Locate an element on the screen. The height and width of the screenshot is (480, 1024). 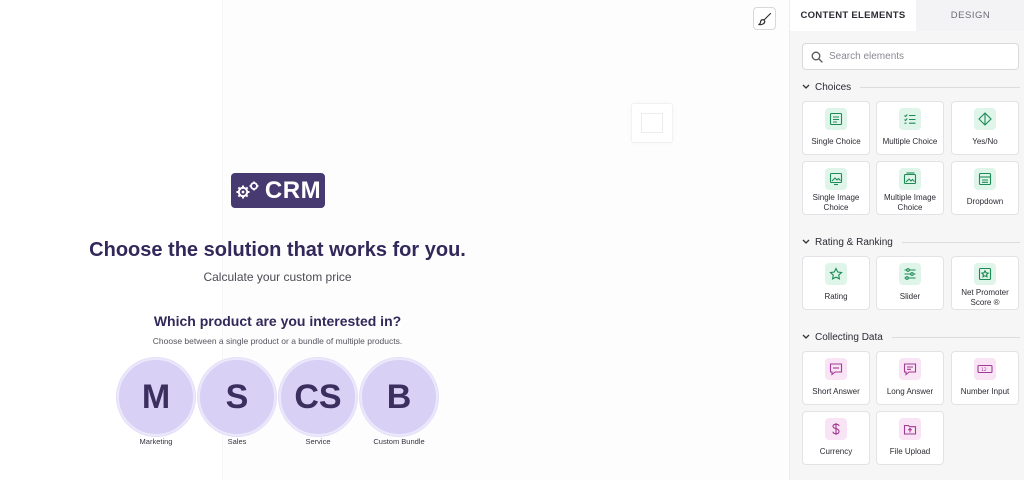
element-number-input: 12 Number Input is located at coordinates (985, 378).